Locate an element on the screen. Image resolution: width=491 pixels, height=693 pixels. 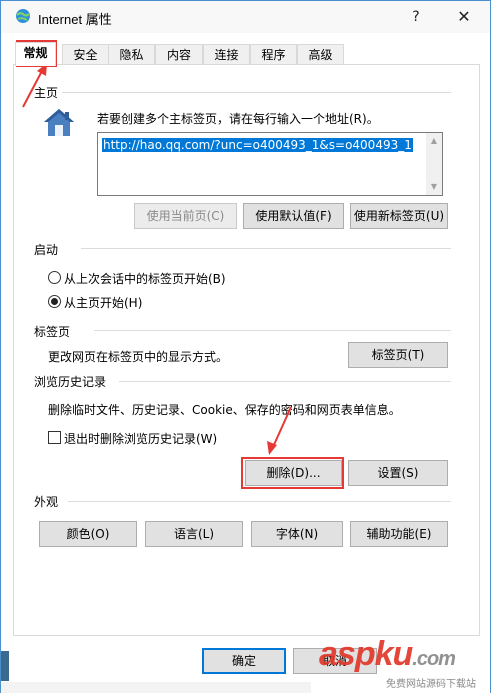
house-icon is located at coordinates (59, 122).